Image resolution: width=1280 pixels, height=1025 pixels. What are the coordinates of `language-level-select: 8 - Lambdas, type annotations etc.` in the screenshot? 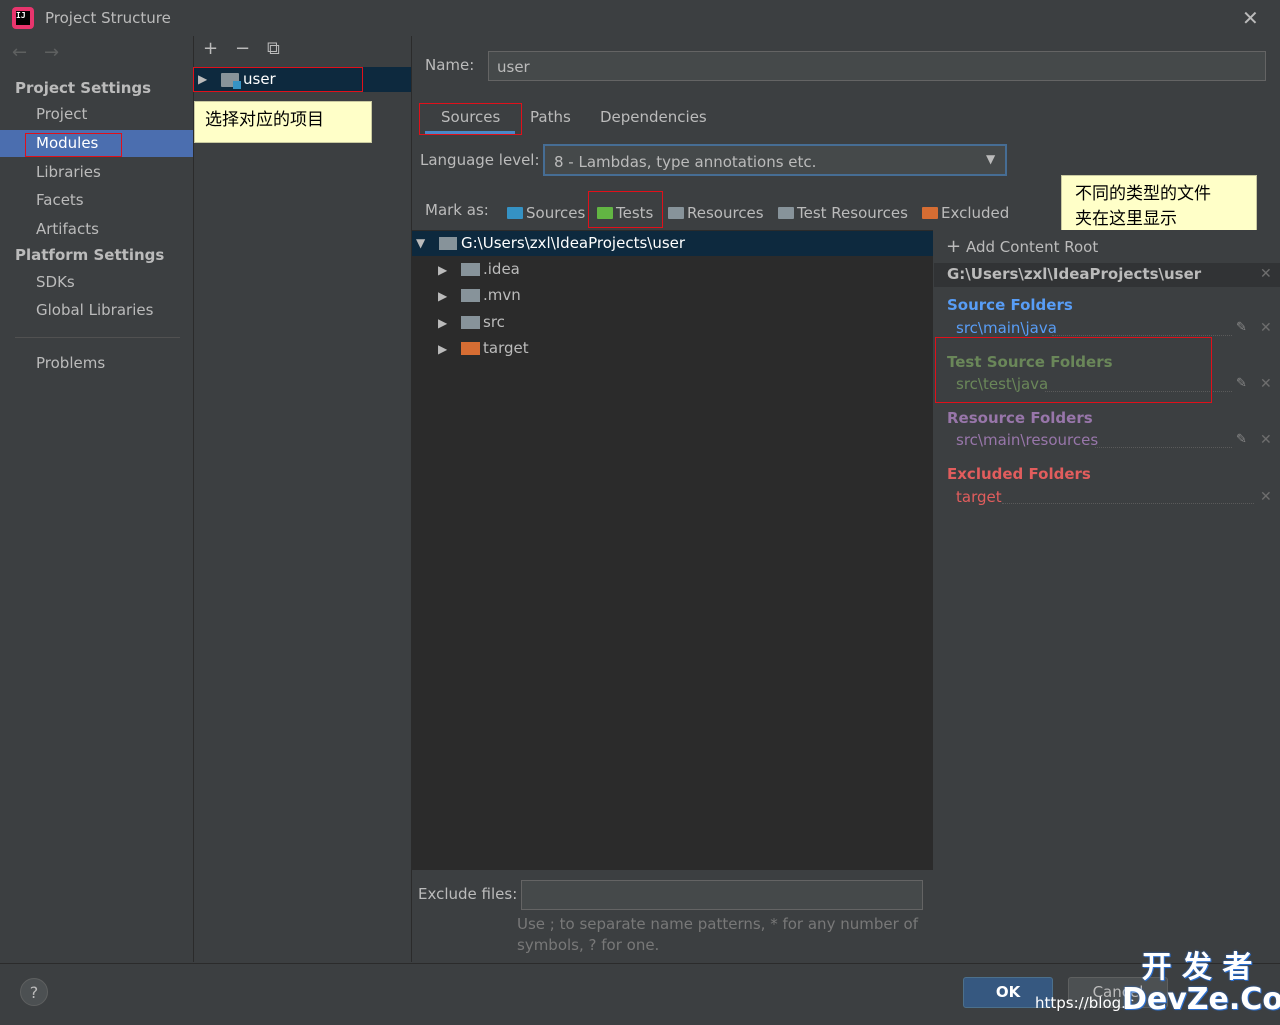 It's located at (775, 160).